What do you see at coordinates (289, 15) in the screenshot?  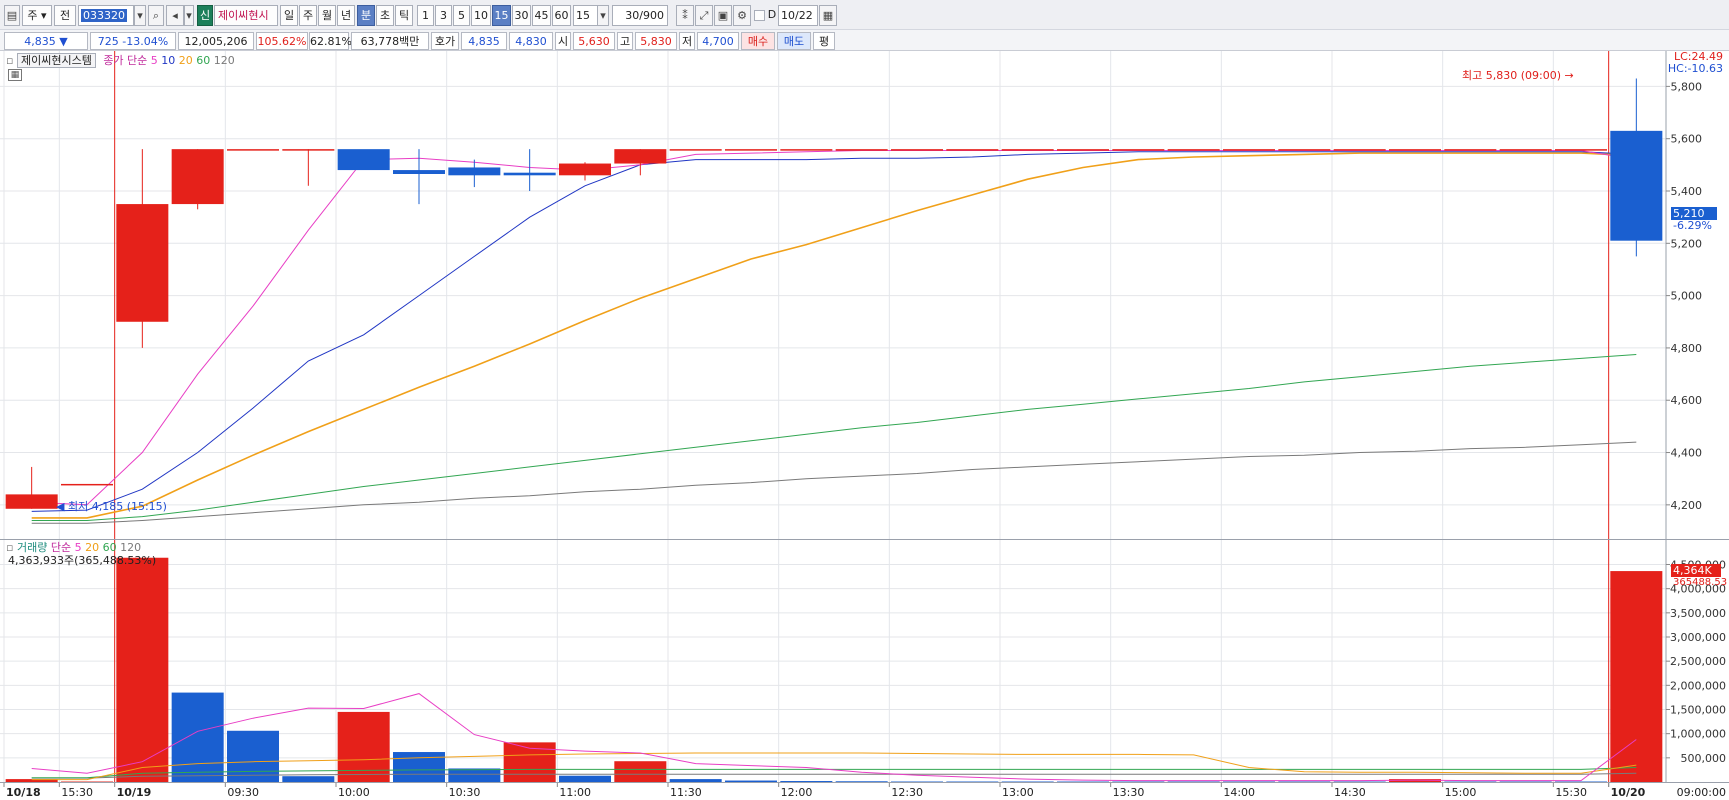 I see `period-day-button: 일` at bounding box center [289, 15].